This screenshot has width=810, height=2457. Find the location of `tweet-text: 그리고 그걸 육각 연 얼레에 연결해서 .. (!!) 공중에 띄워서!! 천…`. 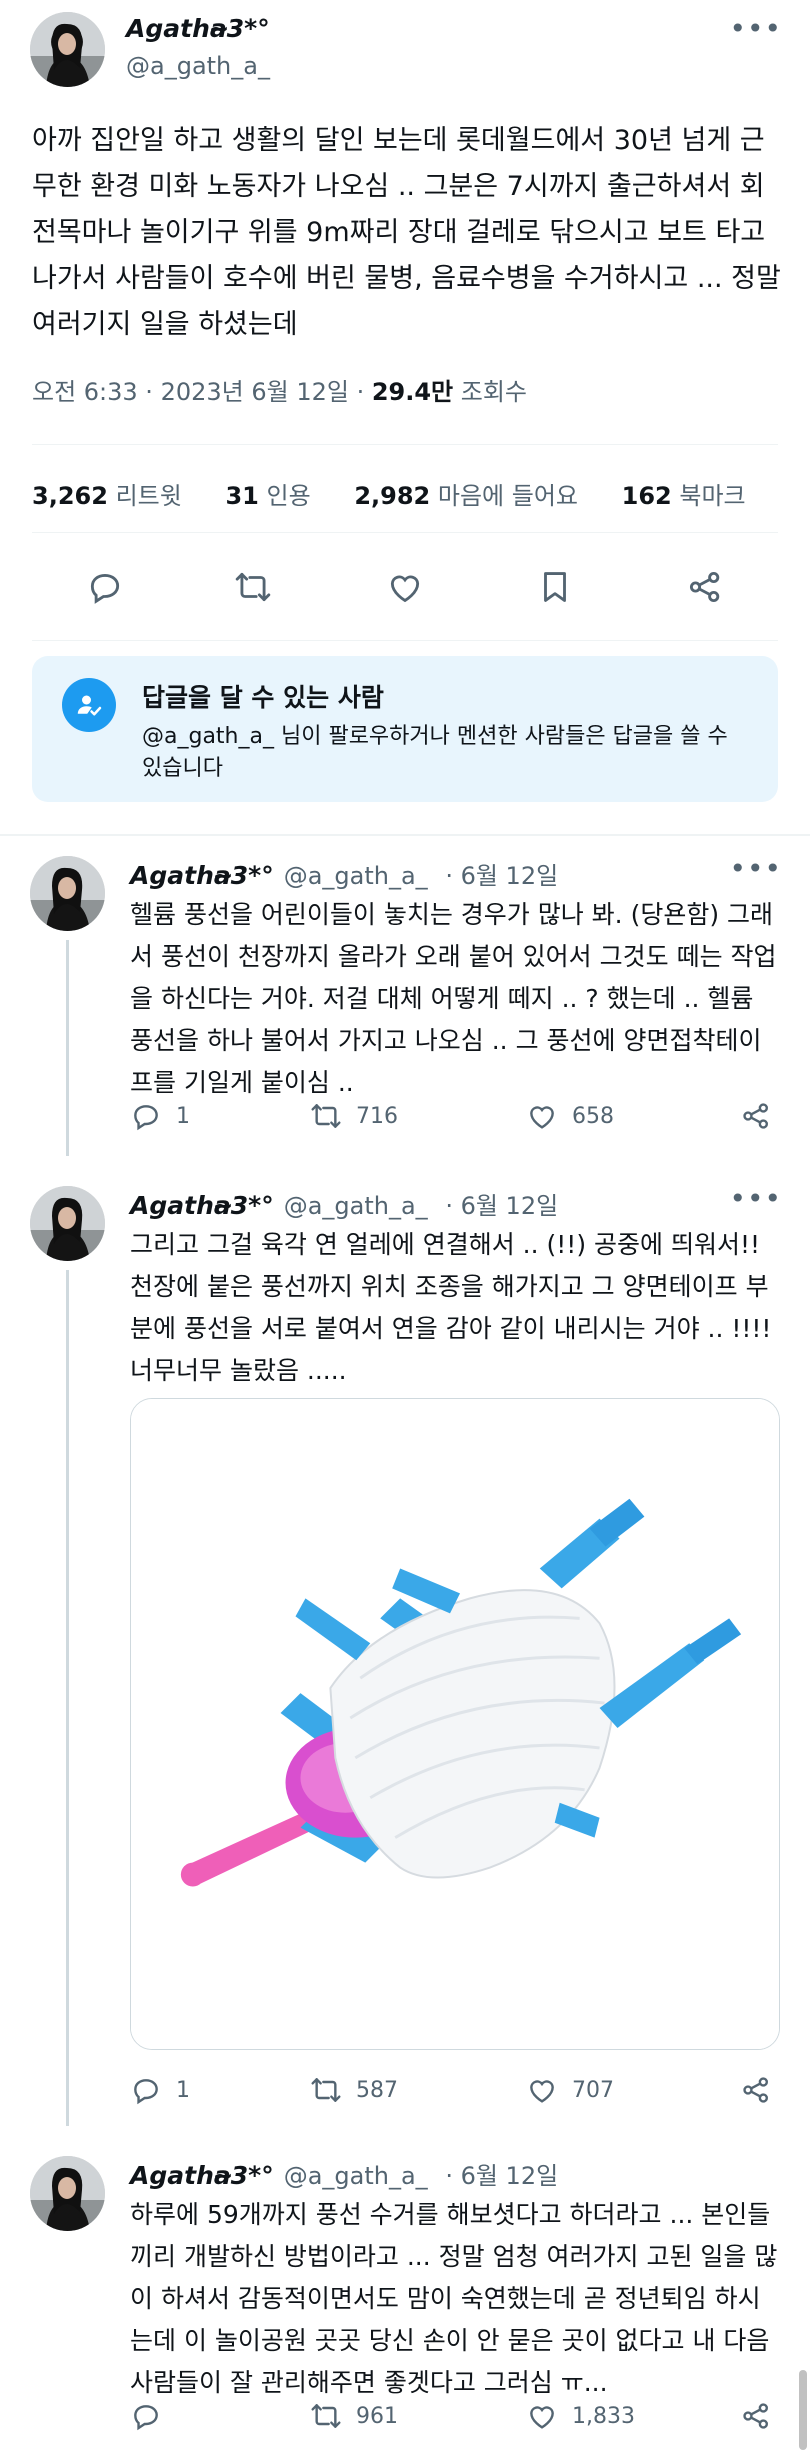

tweet-text: 그리고 그걸 육각 연 얼레에 연결해서 .. (!!) 공중에 띄워서!! 천… is located at coordinates (451, 1307).